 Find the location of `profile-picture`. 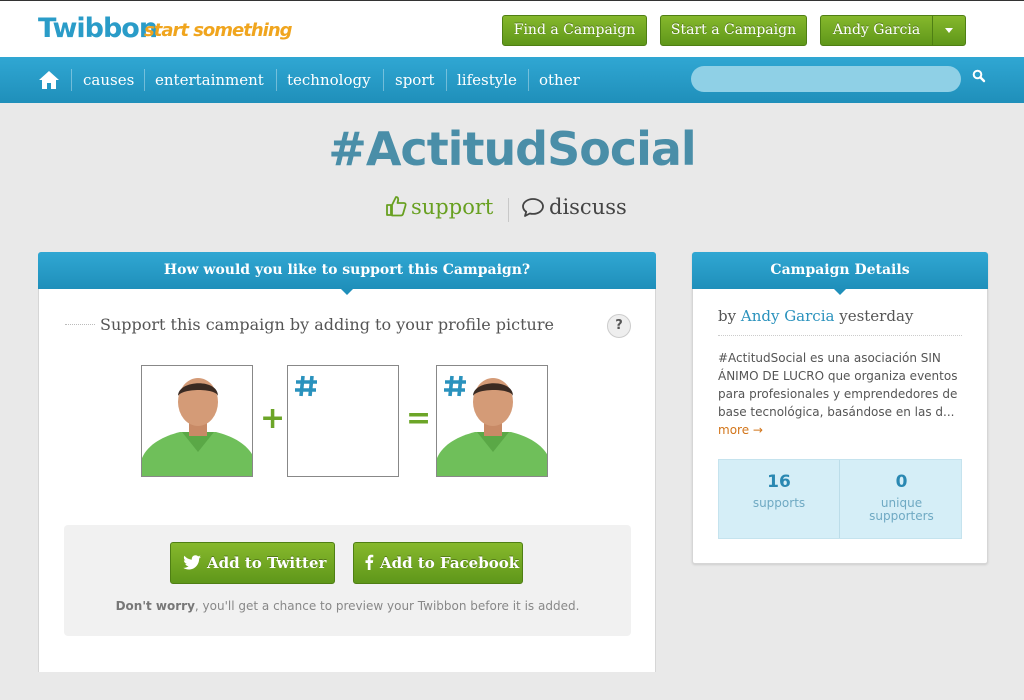

profile-picture is located at coordinates (197, 421).